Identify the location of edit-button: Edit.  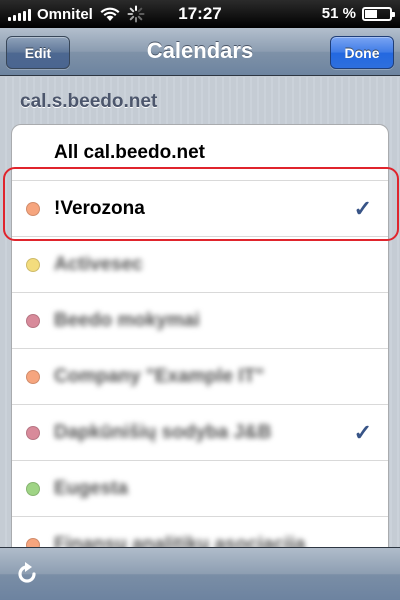
(38, 52).